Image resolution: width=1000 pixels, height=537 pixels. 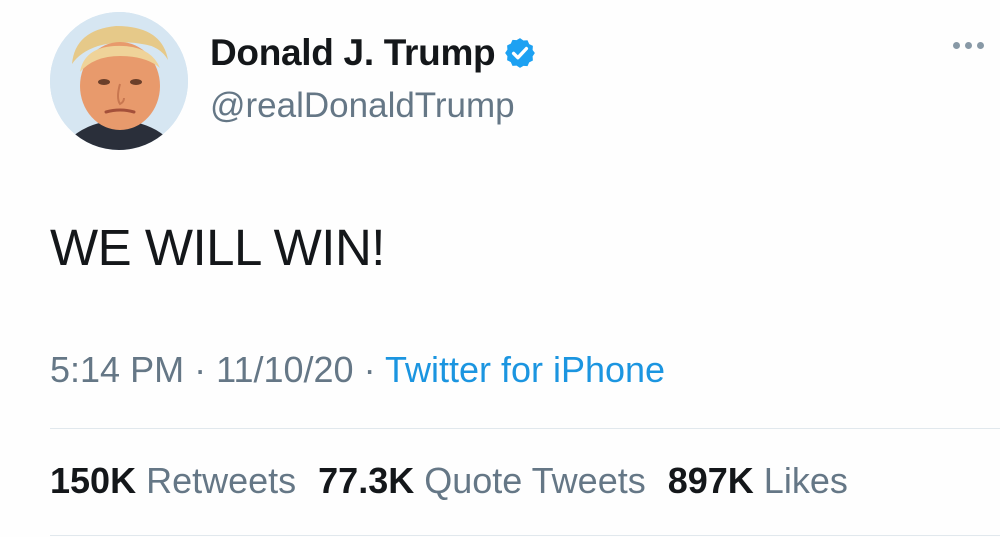 I want to click on tweet-source-link: Twitter for iPhone, so click(x=525, y=369).